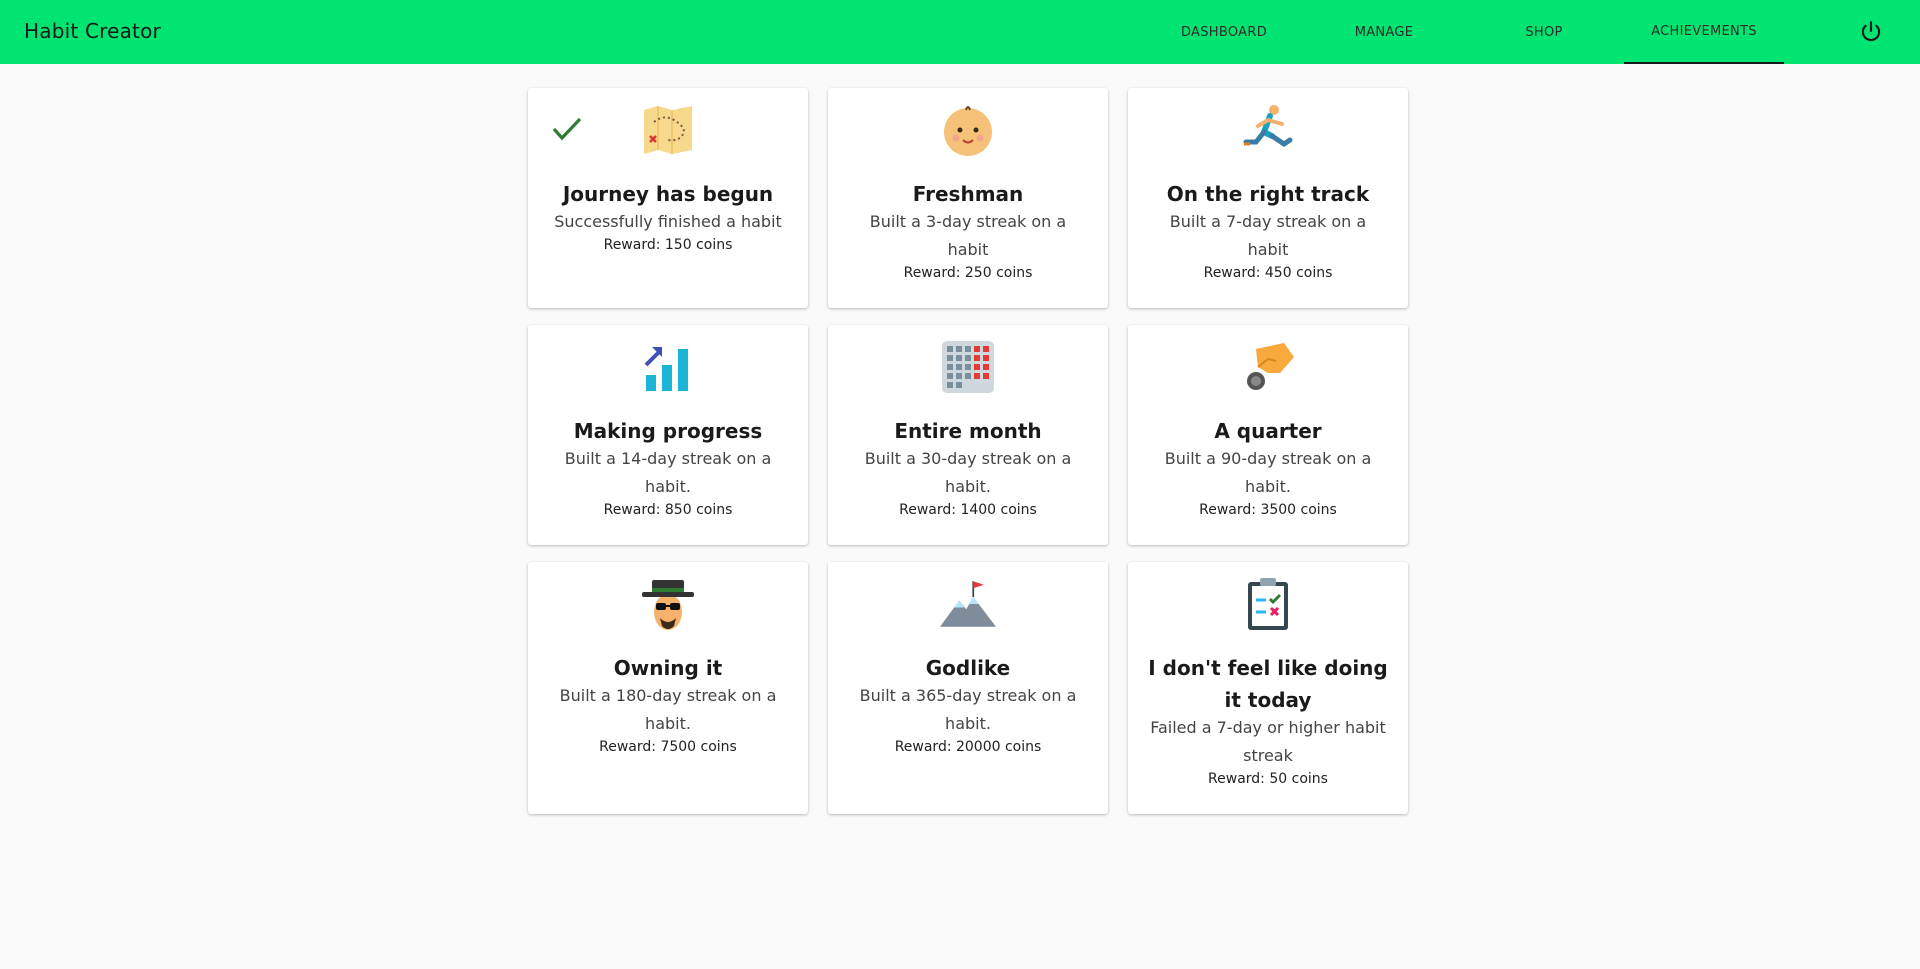  I want to click on tab-manage: MANAGE, so click(1384, 32).